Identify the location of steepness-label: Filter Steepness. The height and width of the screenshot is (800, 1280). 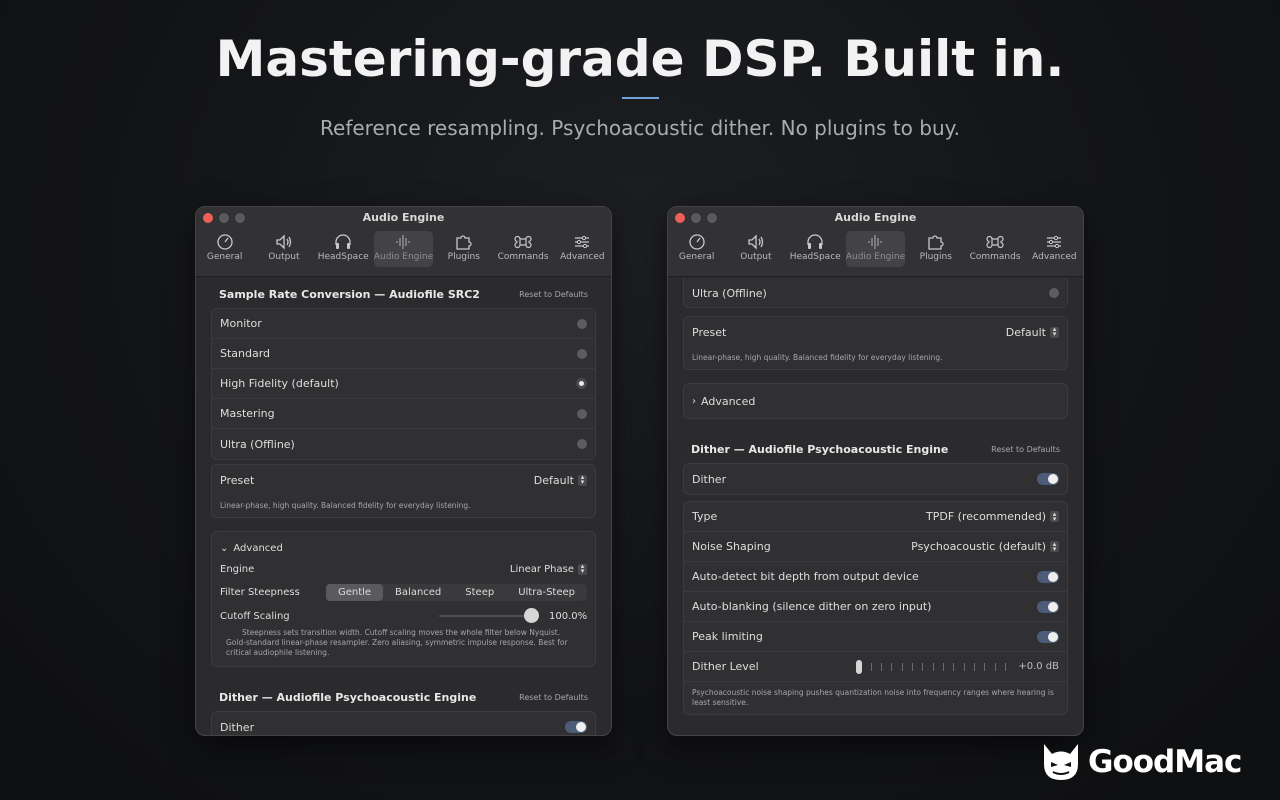
(260, 592).